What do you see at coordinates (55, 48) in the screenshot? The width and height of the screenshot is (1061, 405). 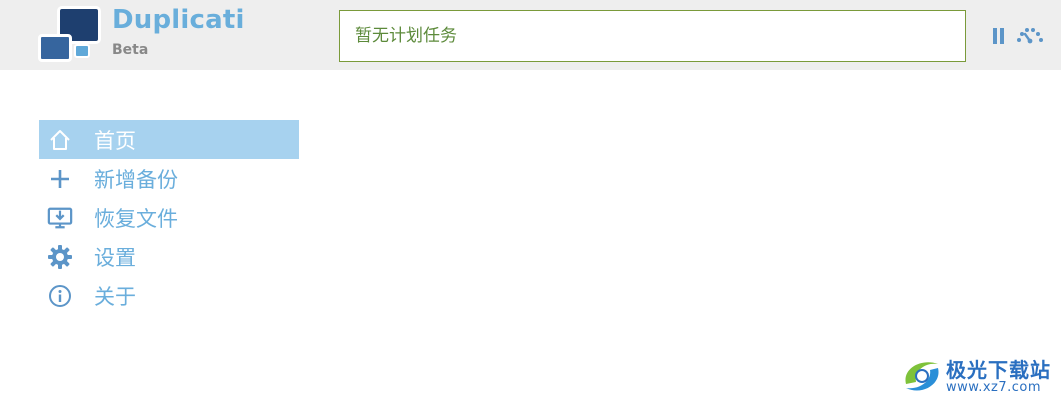 I see `logo-square-small` at bounding box center [55, 48].